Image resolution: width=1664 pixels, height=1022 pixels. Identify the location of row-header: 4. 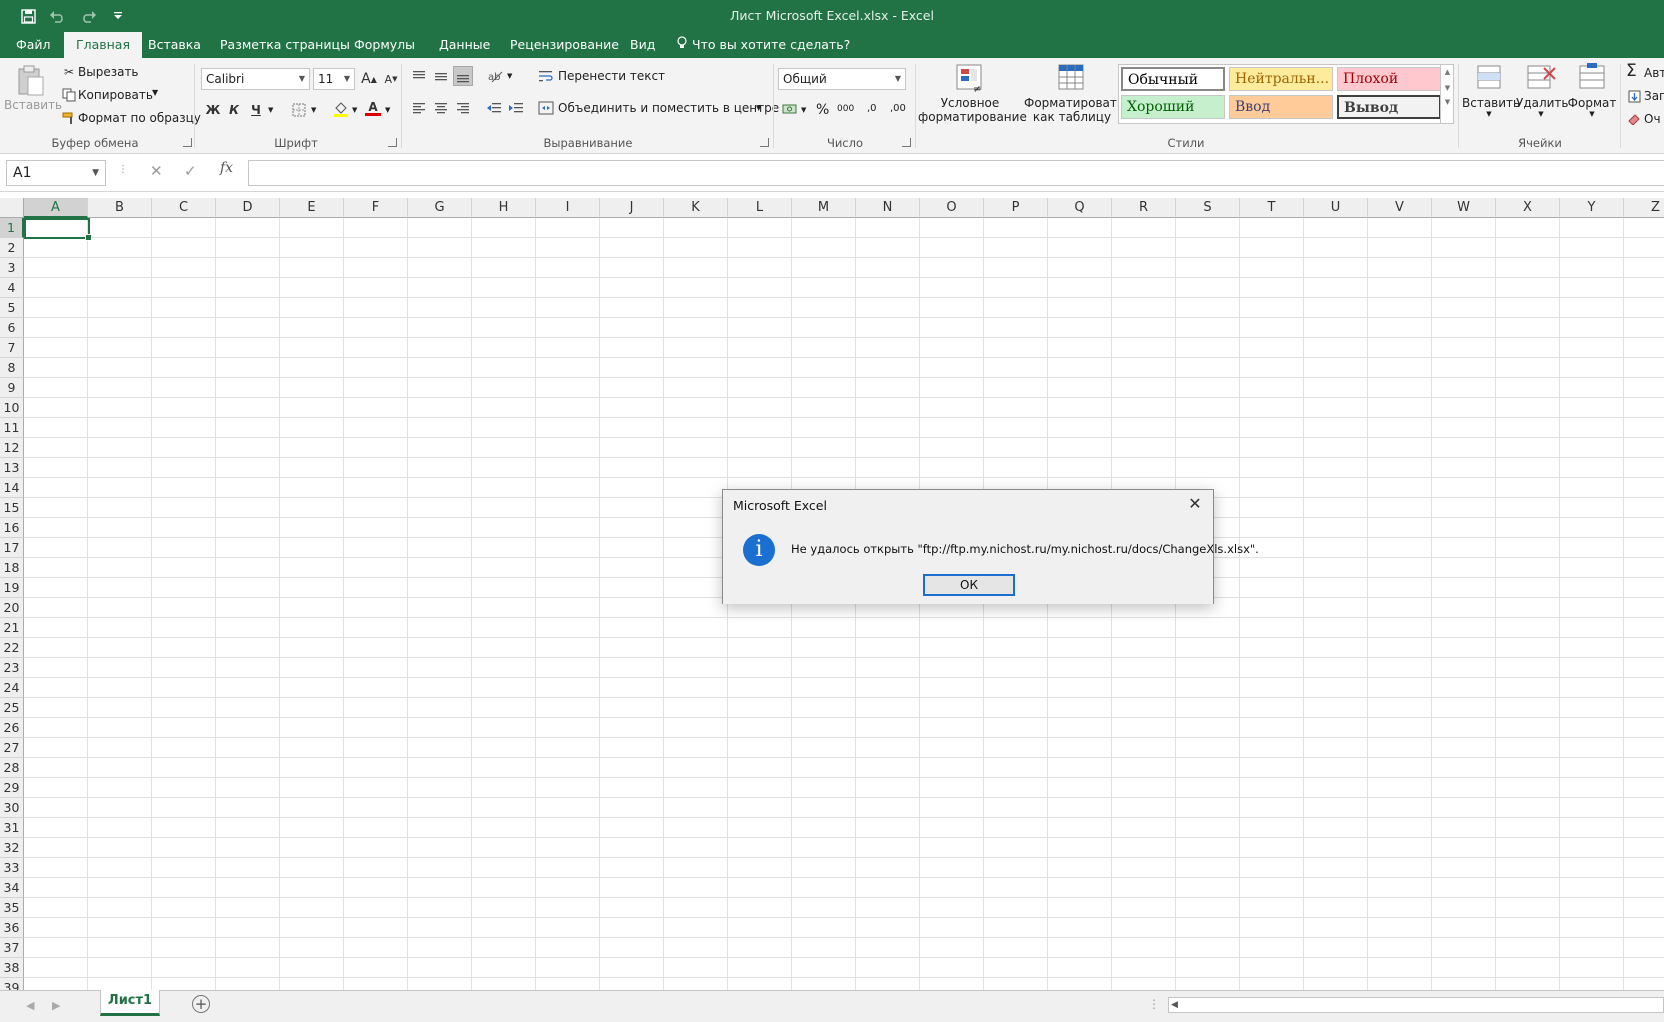
(12, 288).